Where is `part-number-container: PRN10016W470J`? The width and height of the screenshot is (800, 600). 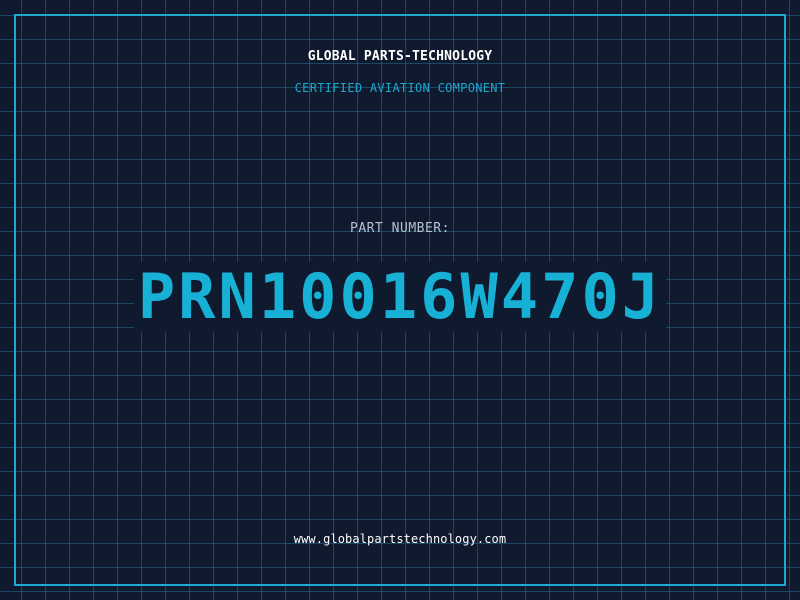
part-number-container: PRN10016W470J is located at coordinates (400, 297).